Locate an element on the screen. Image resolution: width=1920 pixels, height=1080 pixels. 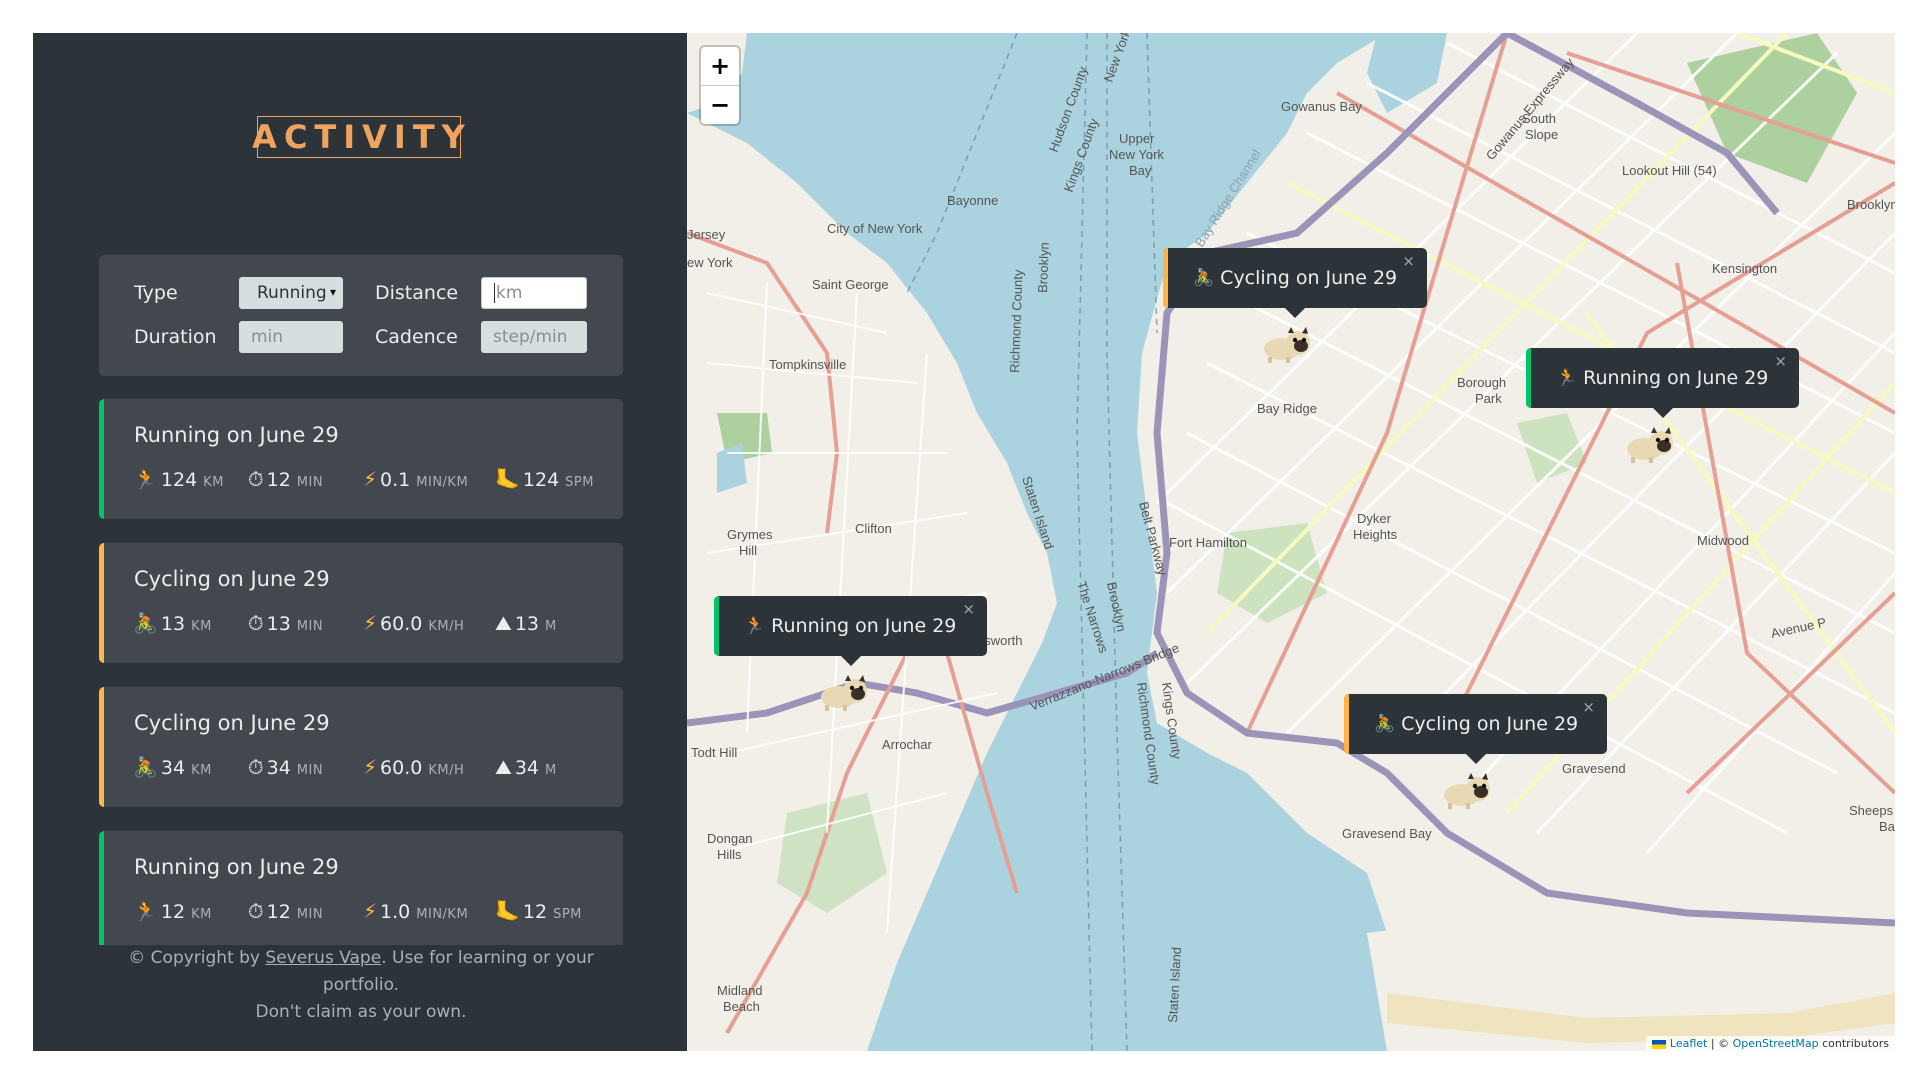
cadence-input: step/min is located at coordinates (534, 337).